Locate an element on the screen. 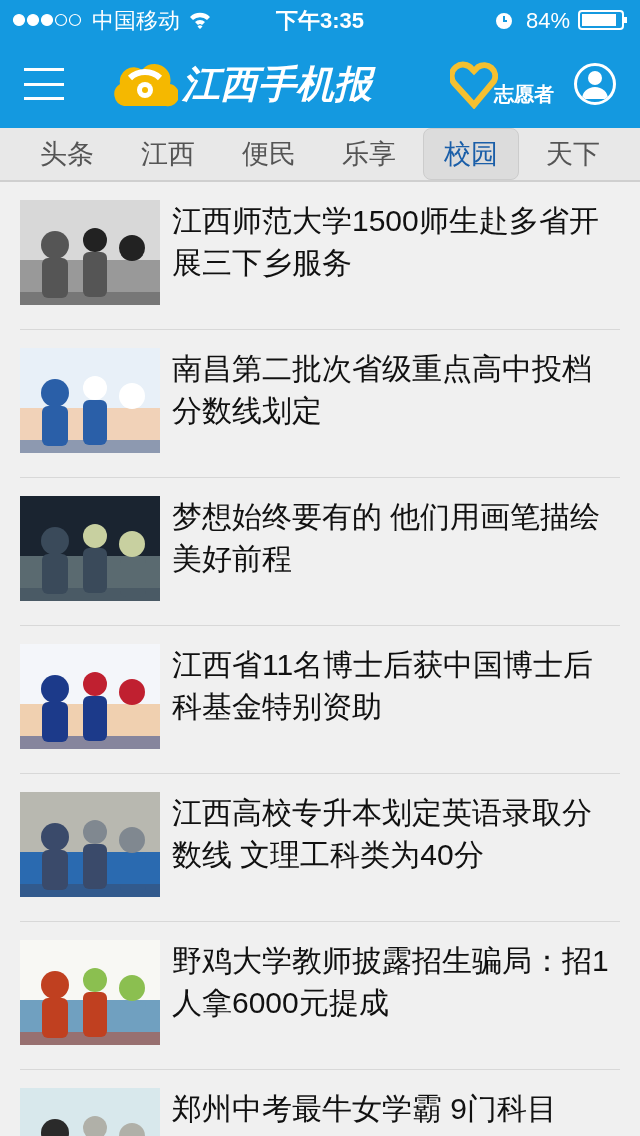 The image size is (640, 1136). news-title: 南昌第二批次省级重点高中投档分数线划定 is located at coordinates (382, 390).